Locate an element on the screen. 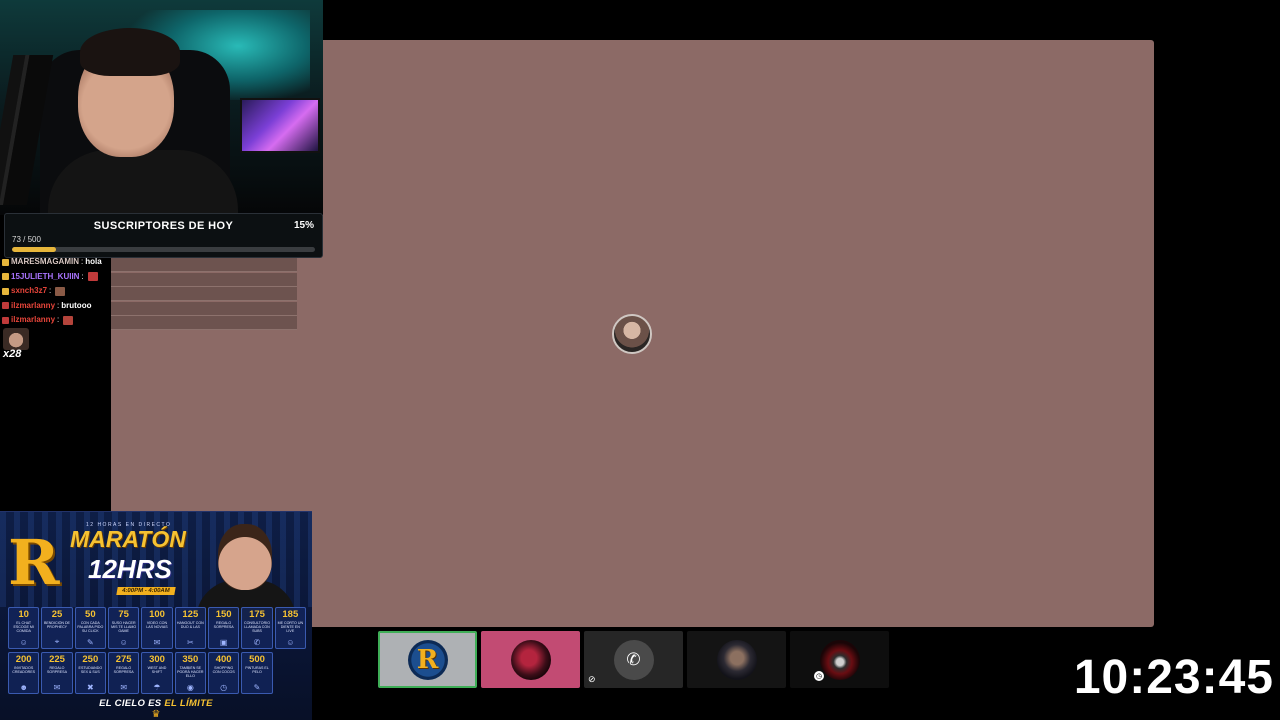 This screenshot has height=720, width=1280. streamer-webcam is located at coordinates (161, 107).